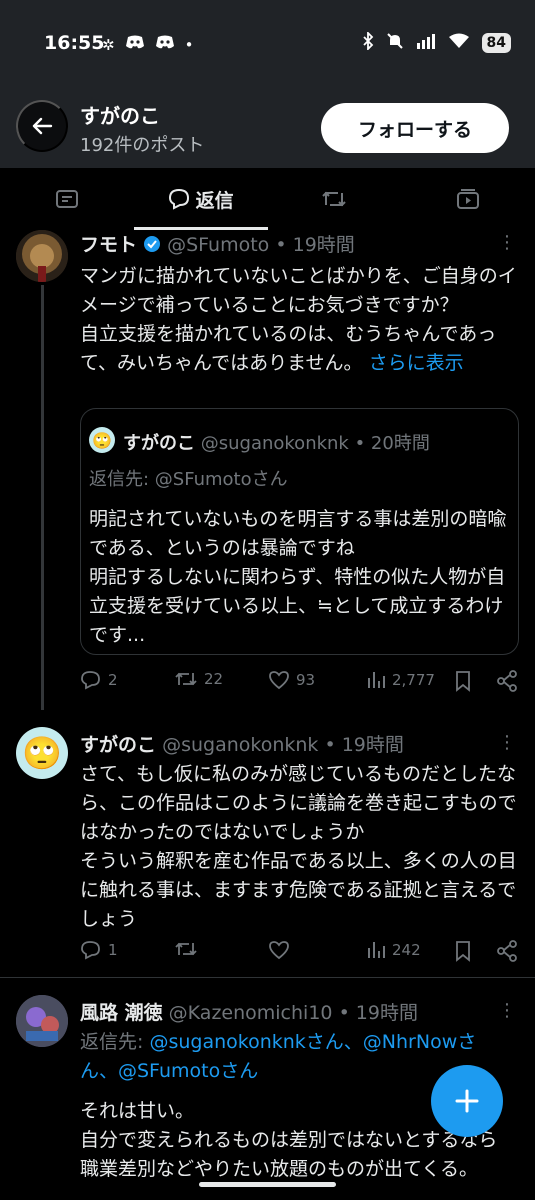 This screenshot has width=535, height=1200. I want to click on post-header: フモト @SFumoto • 19時間, so click(217, 243).